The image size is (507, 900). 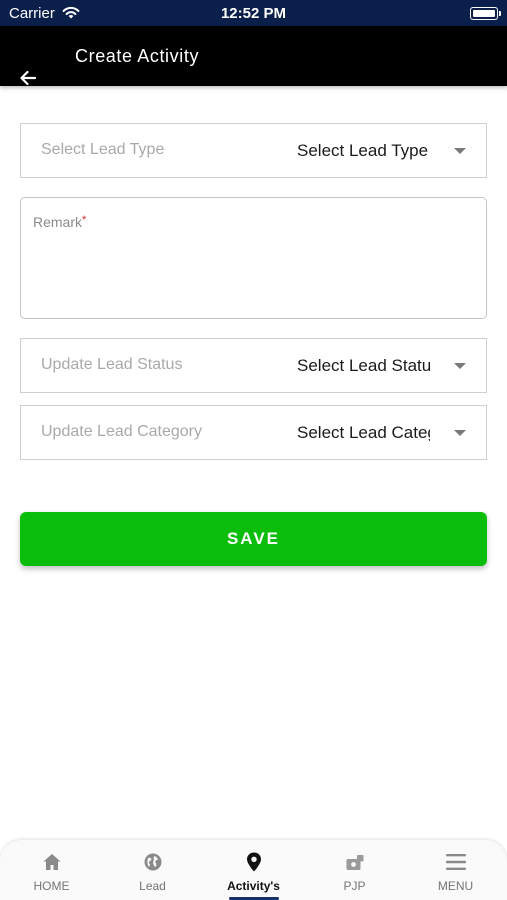 I want to click on lead-type-value: Select Lead Type, so click(x=363, y=150).